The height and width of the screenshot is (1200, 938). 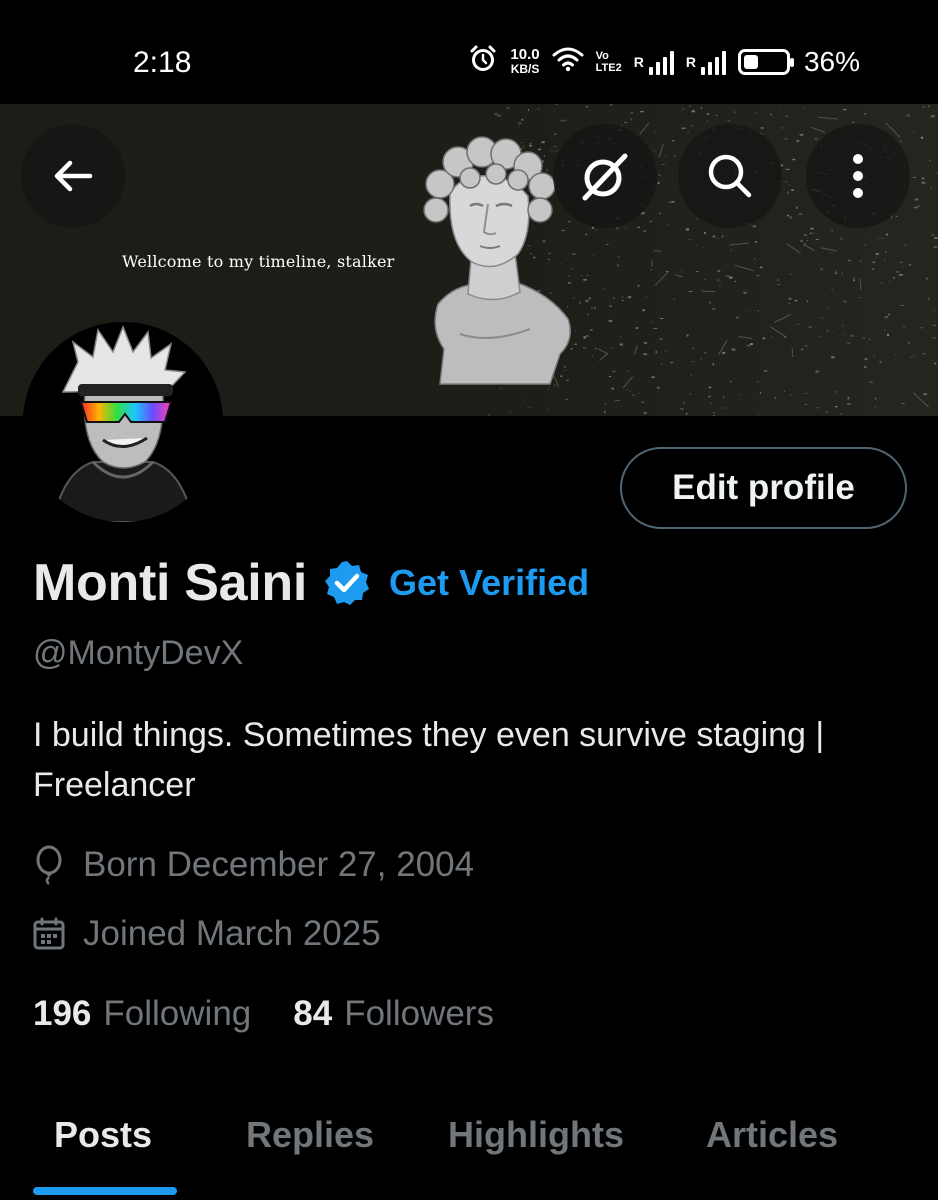 What do you see at coordinates (313, 1013) in the screenshot?
I see `followers-count: 84` at bounding box center [313, 1013].